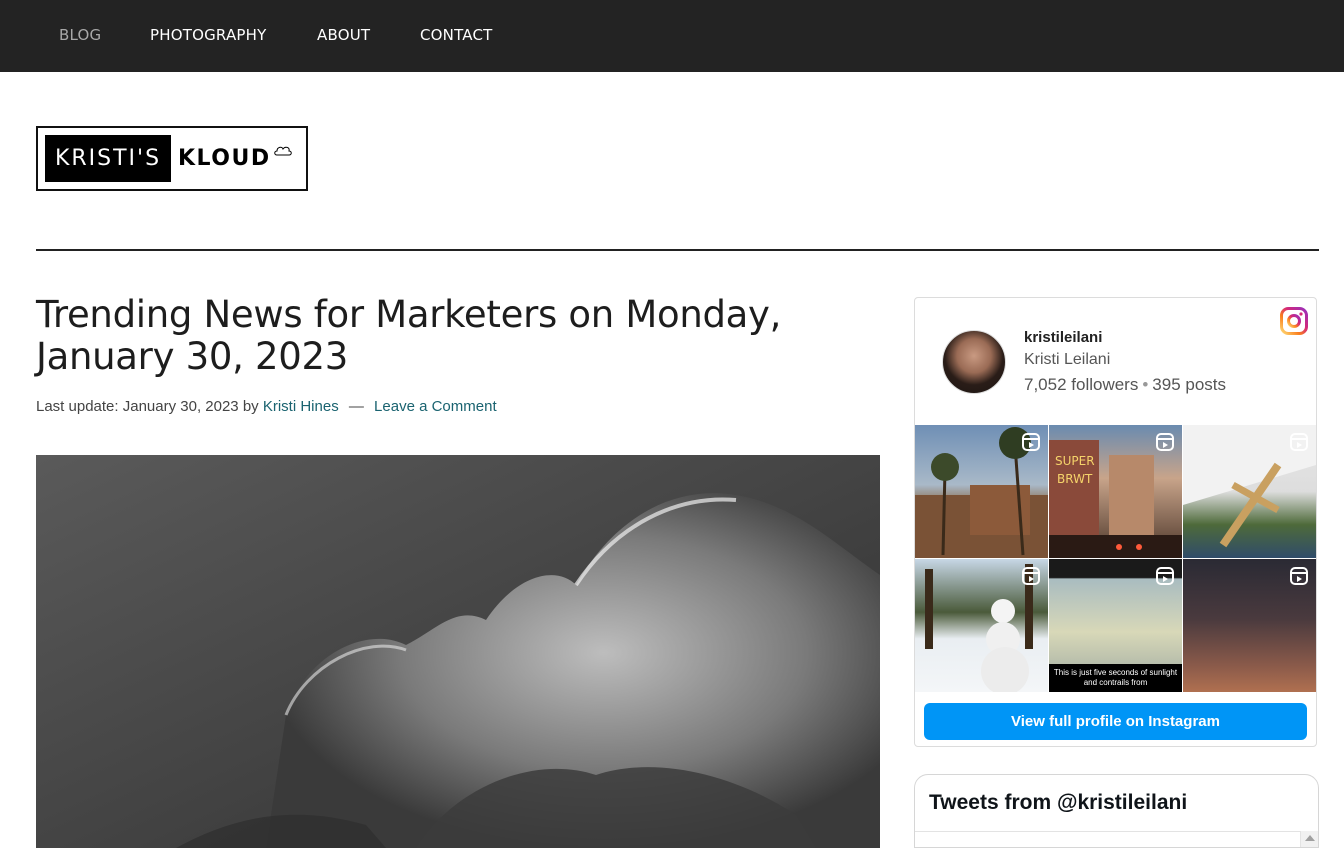 Image resolution: width=1344 pixels, height=848 pixels. Describe the element at coordinates (456, 35) in the screenshot. I see `nav-item-contact: CONTACT` at that location.